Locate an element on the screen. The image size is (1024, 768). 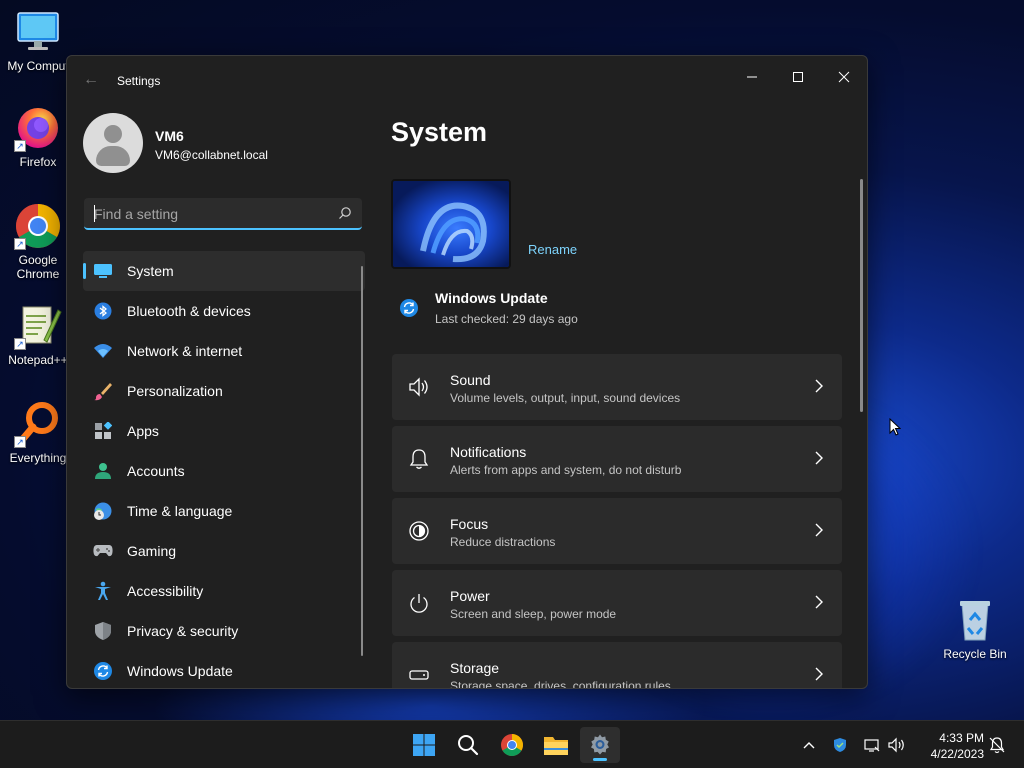
taskbar: 4:33 PM 4/22/2023 is located at coordinates (512, 744).